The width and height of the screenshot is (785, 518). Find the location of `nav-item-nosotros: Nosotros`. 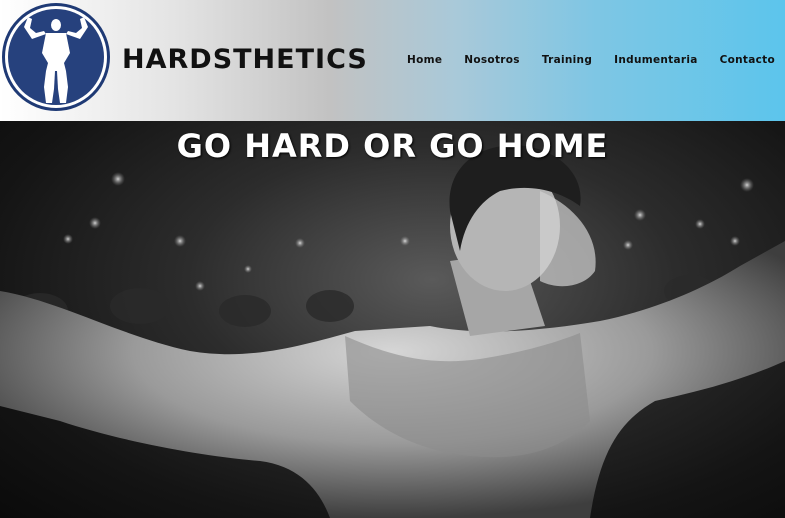

nav-item-nosotros: Nosotros is located at coordinates (492, 60).